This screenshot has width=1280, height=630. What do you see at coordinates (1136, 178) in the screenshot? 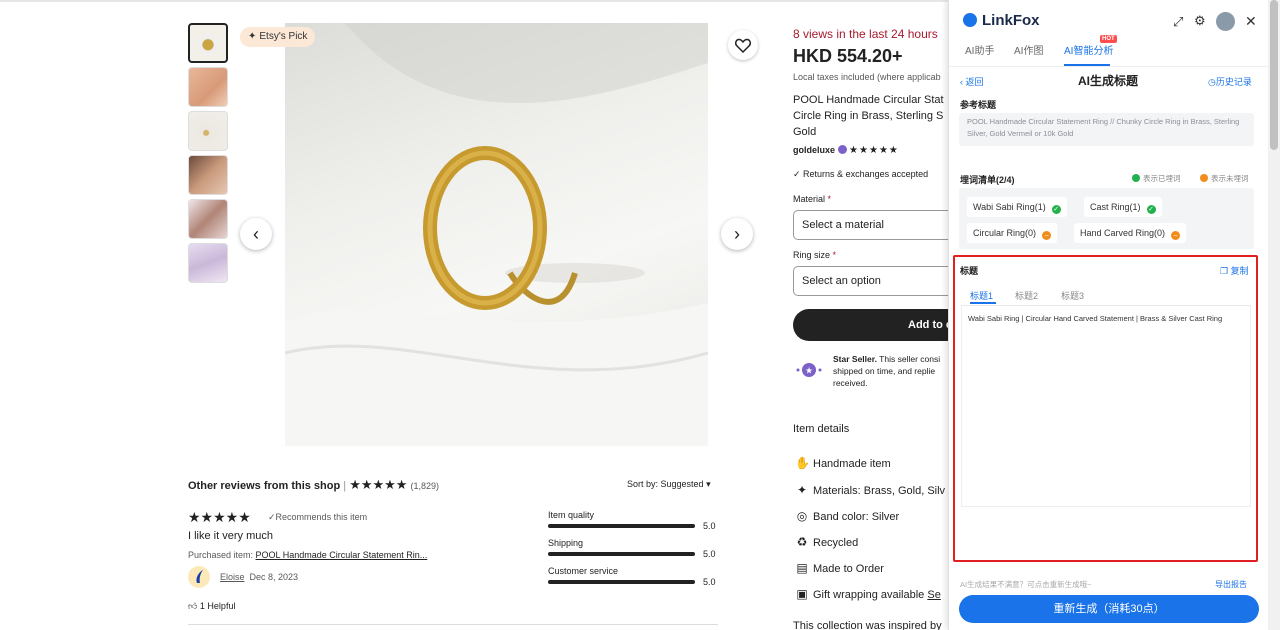
I see `green-dot-icon` at bounding box center [1136, 178].